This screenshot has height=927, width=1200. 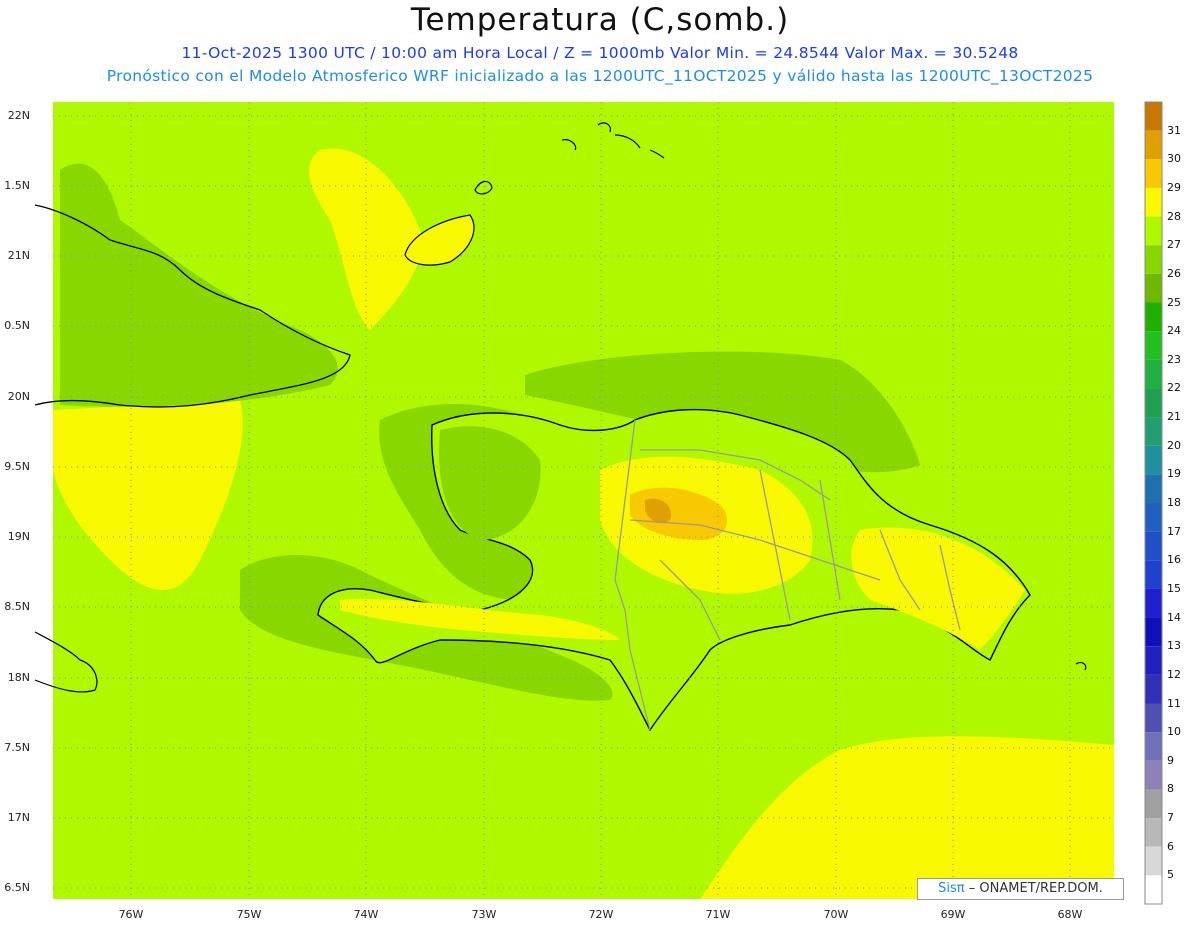 I want to click on colorbar-label: 11, so click(x=1174, y=703).